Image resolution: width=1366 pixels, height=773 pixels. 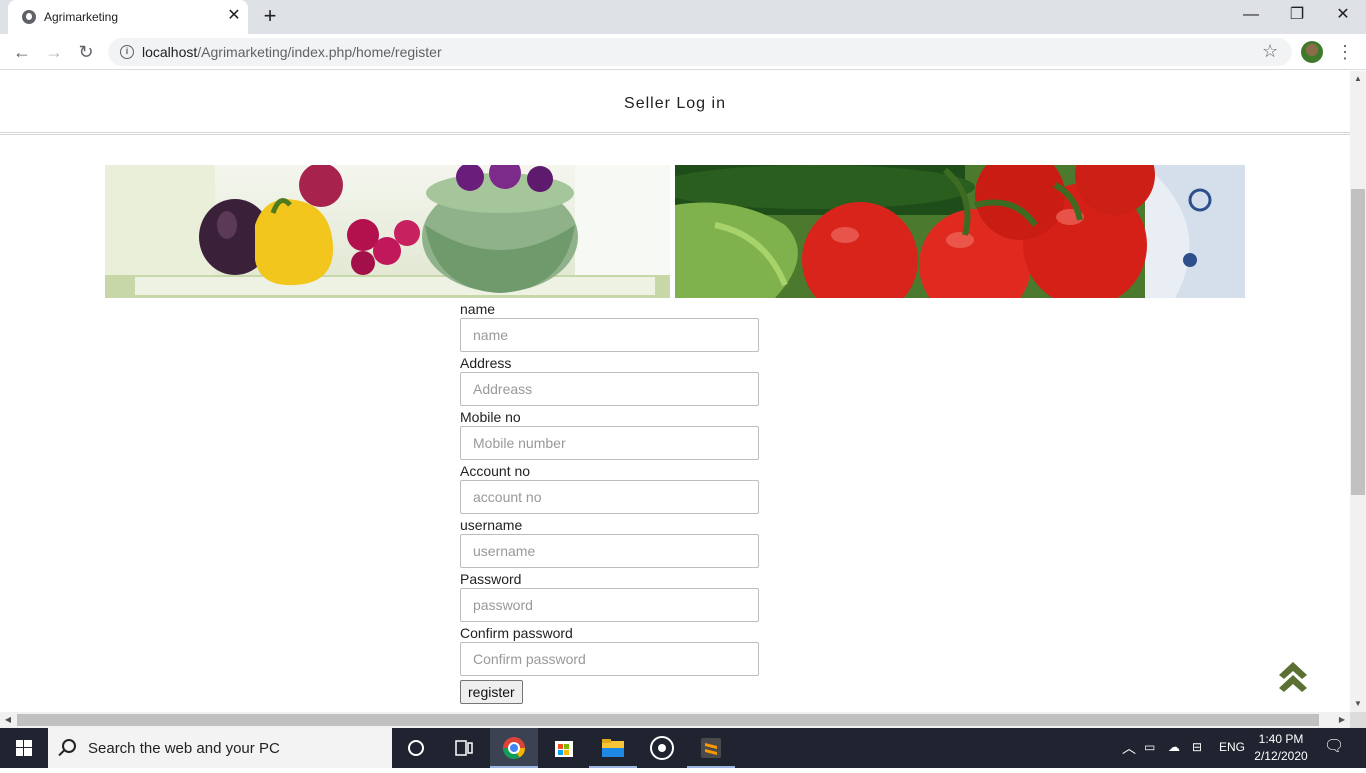 I want to click on mobile-label: Mobile no, so click(x=490, y=417).